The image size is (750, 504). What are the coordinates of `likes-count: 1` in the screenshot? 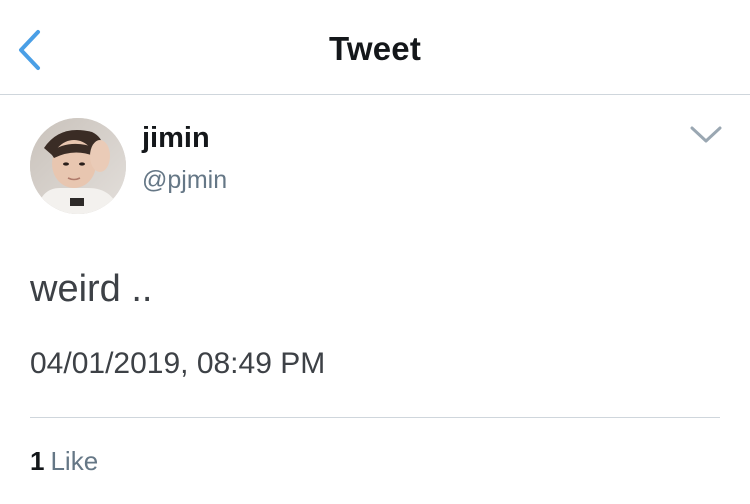 It's located at (37, 461).